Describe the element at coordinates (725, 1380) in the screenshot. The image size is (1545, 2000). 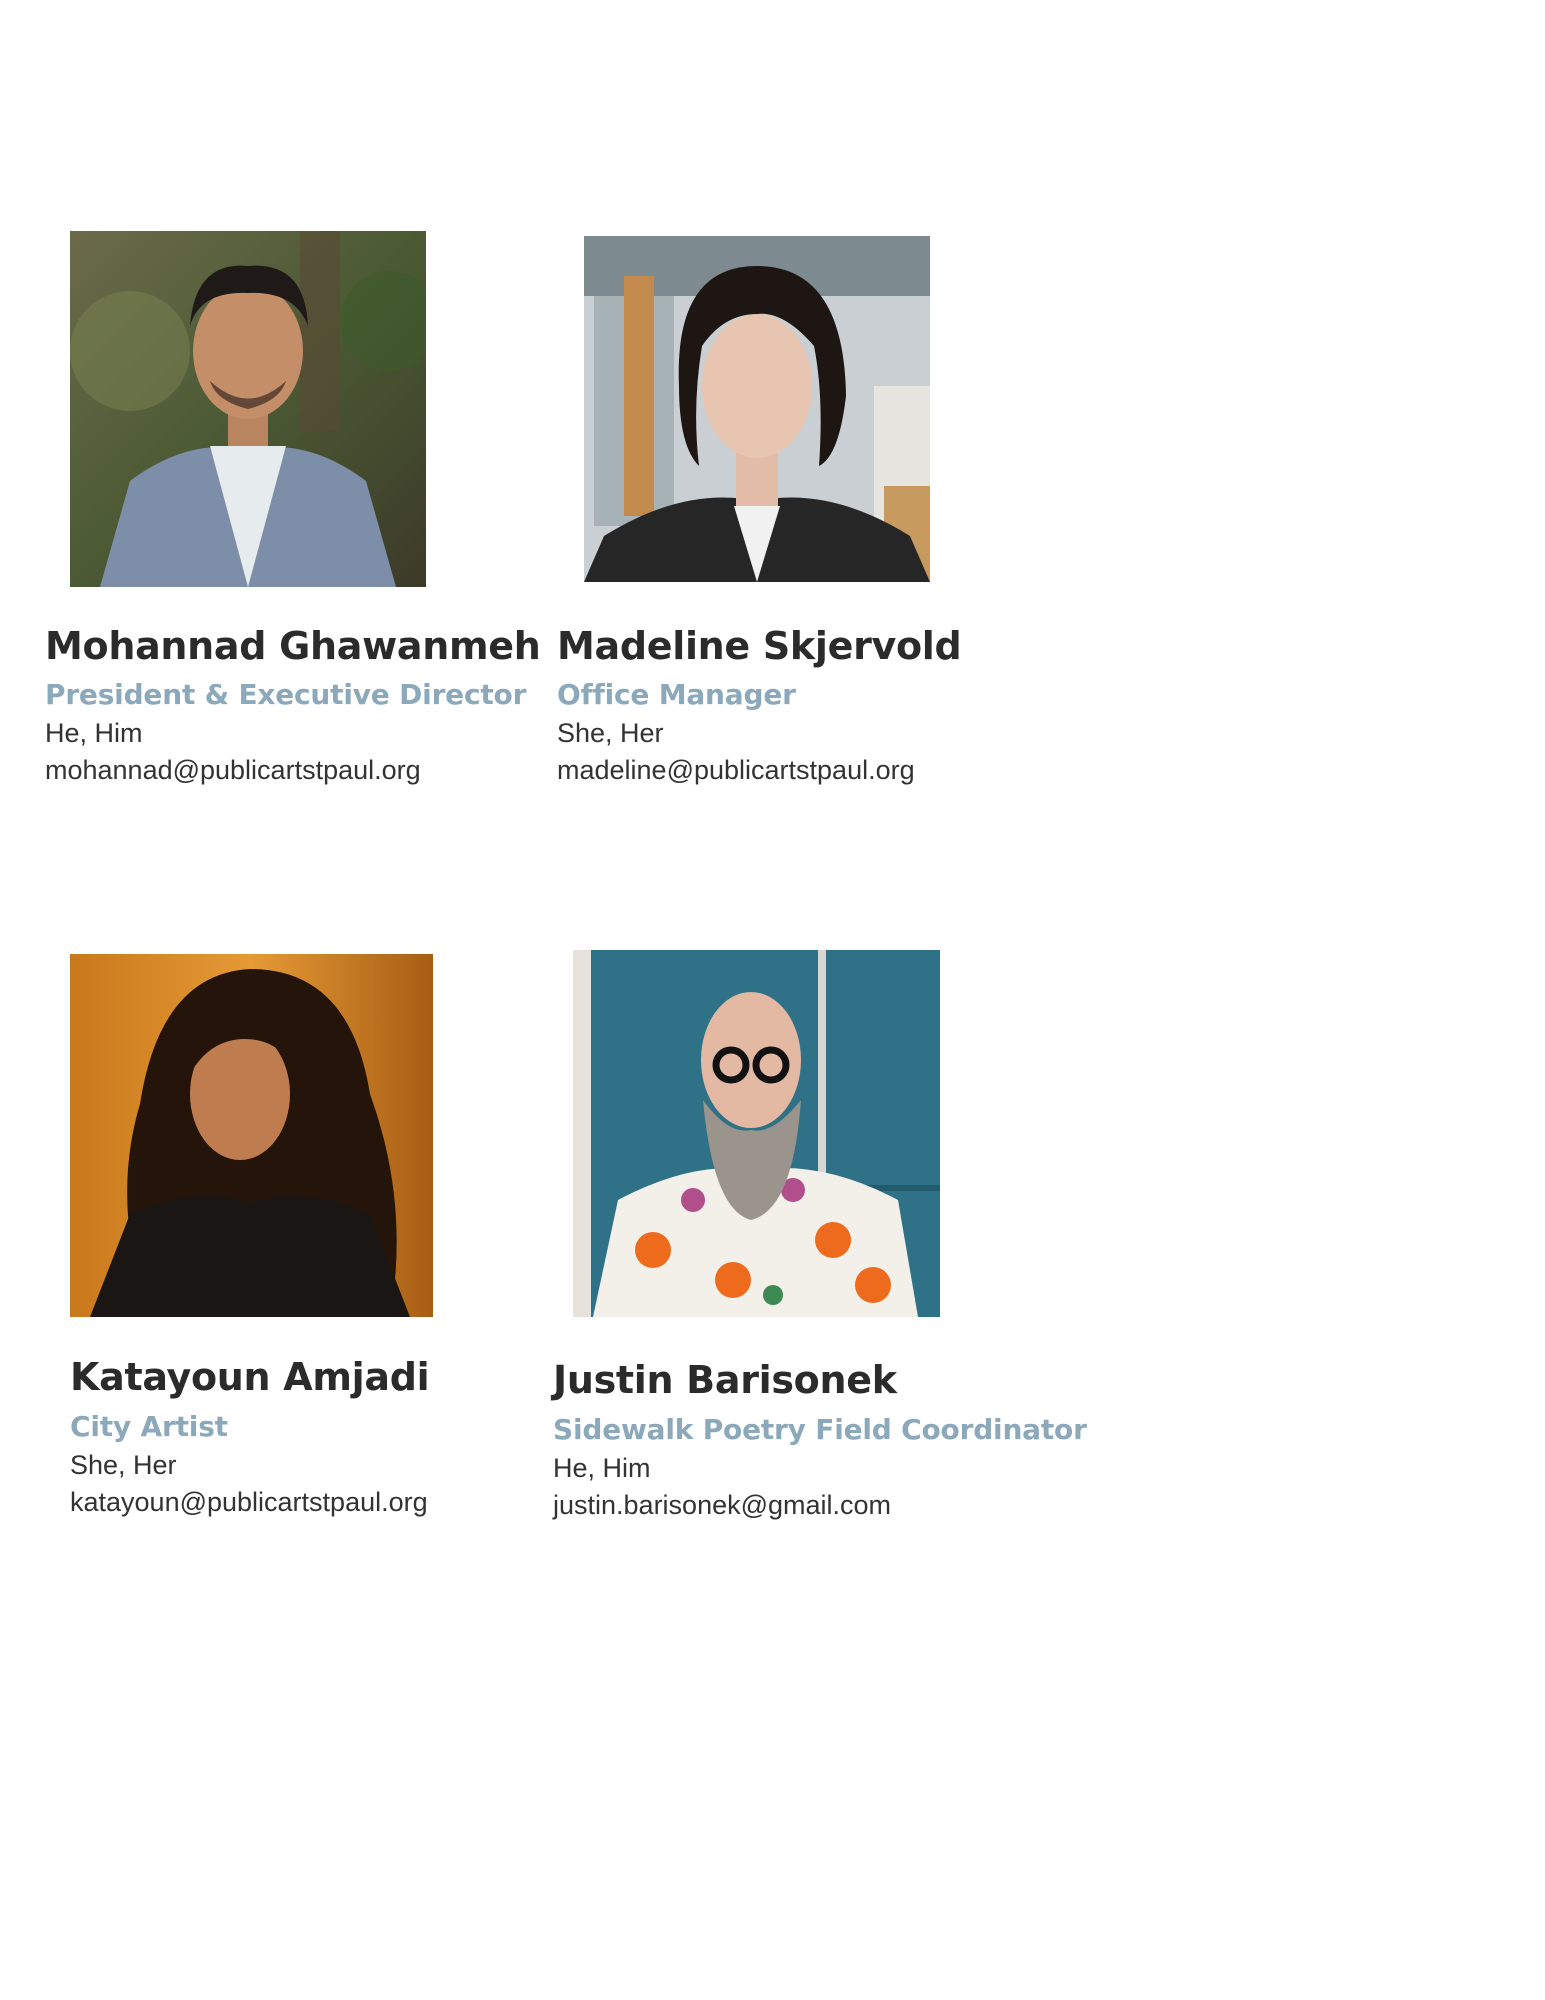
I see `staff-name: Justin Barisonek` at that location.